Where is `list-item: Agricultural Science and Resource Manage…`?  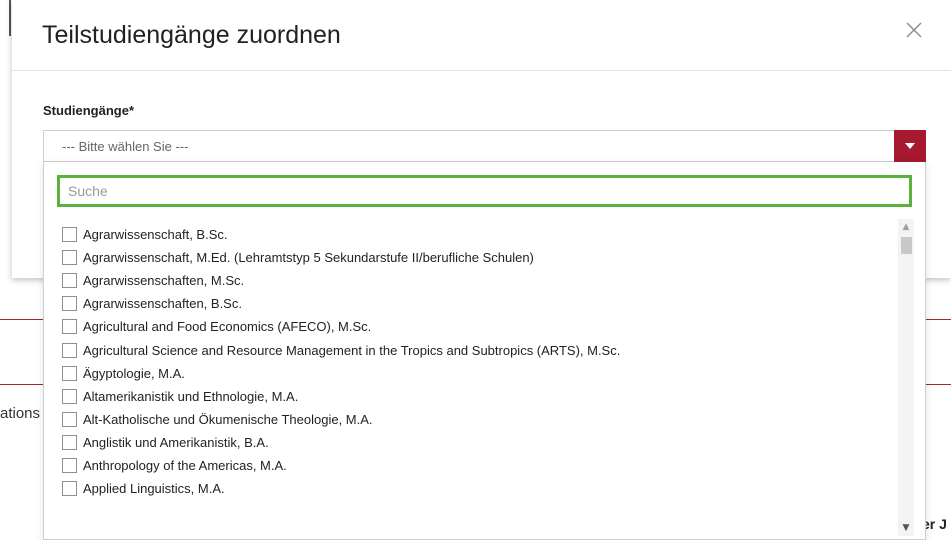 list-item: Agricultural Science and Resource Manage… is located at coordinates (482, 349).